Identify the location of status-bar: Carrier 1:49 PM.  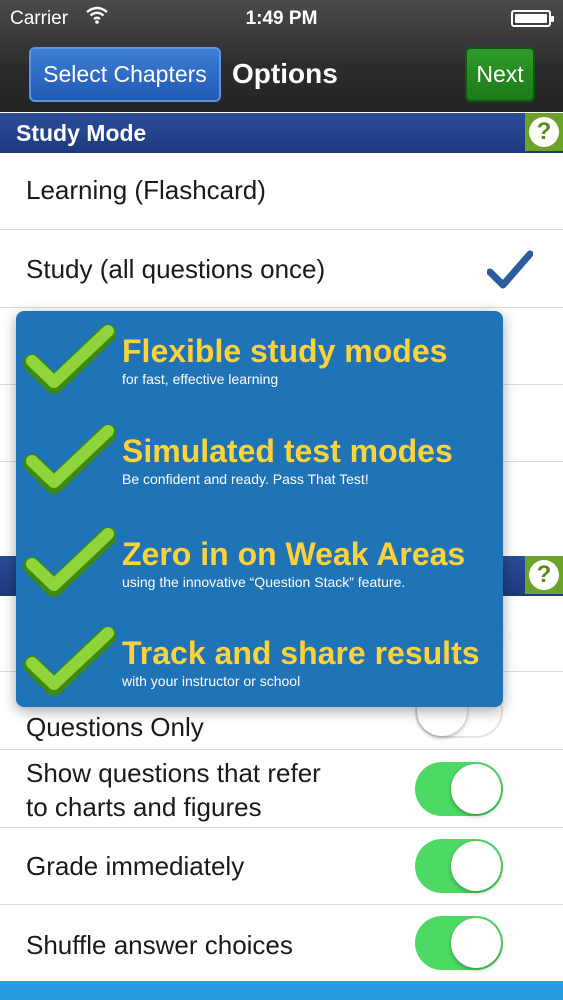
(281, 19).